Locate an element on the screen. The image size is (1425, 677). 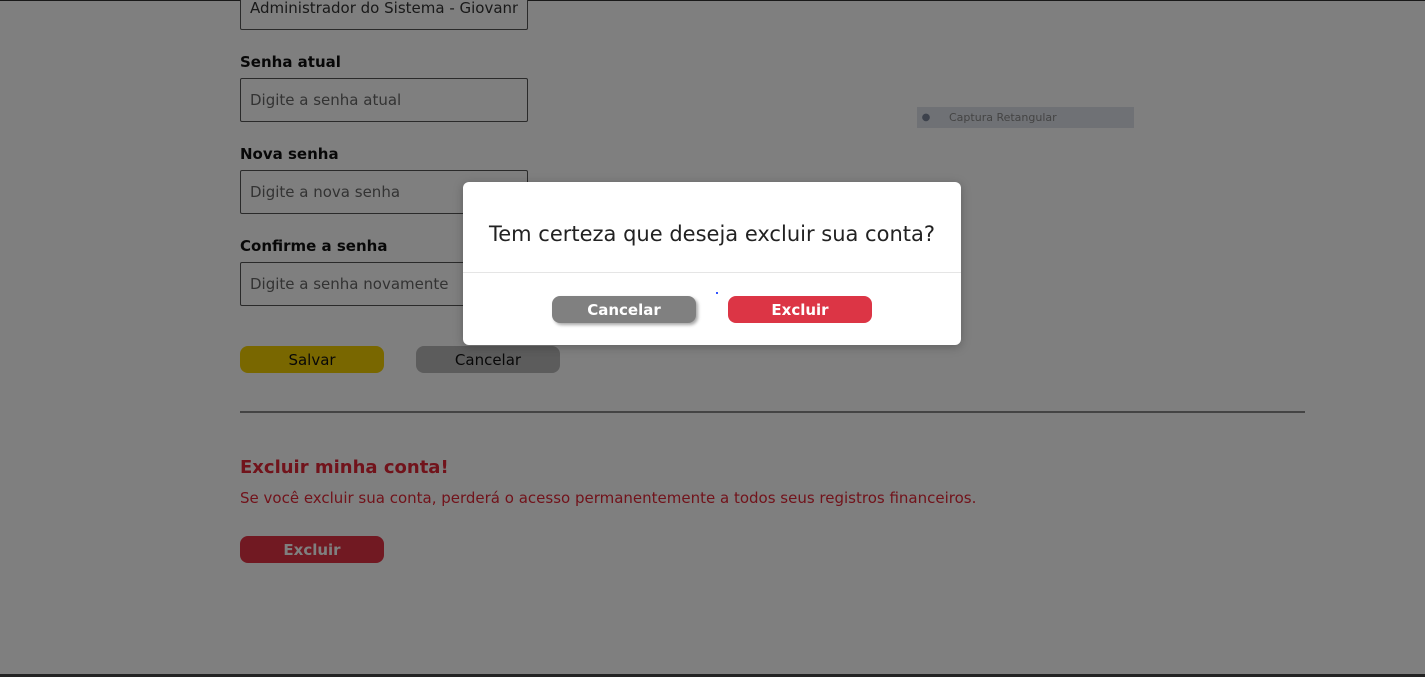
dialog-divider is located at coordinates (712, 272).